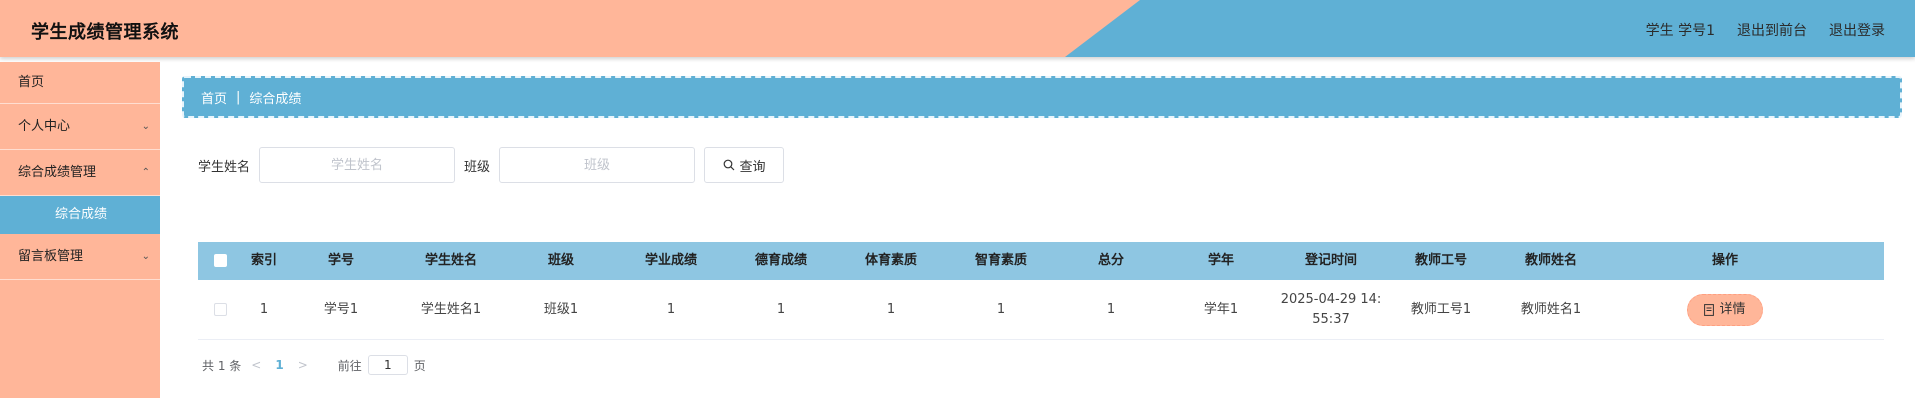 This screenshot has height=398, width=1915. What do you see at coordinates (1000, 260) in the screenshot?
I see `column-header: 智育素质` at bounding box center [1000, 260].